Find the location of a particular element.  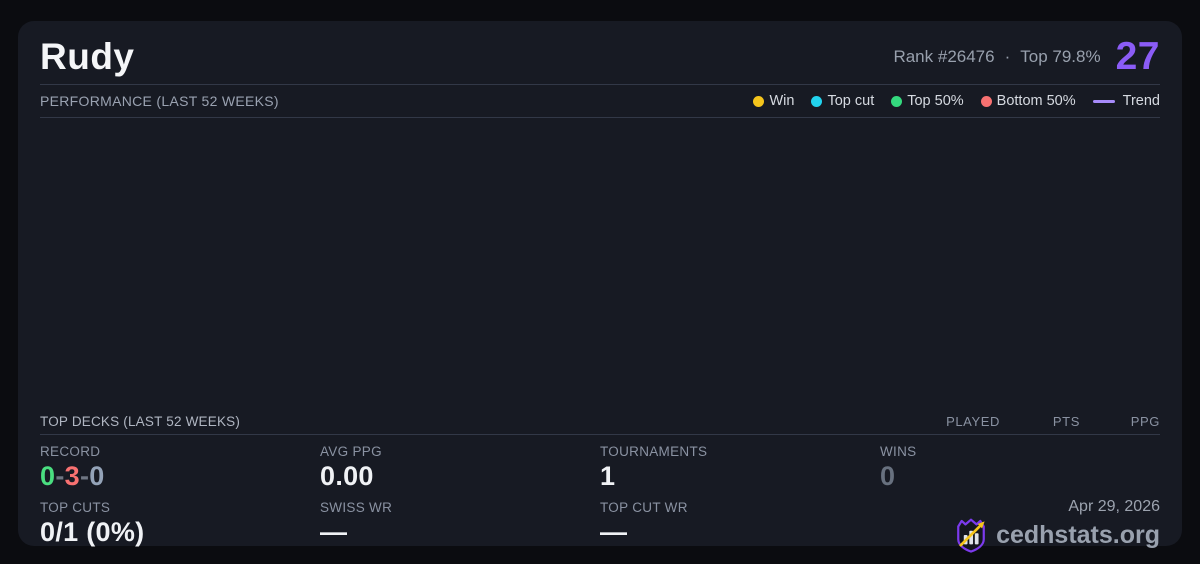

score-value: 27 is located at coordinates (1137, 56).